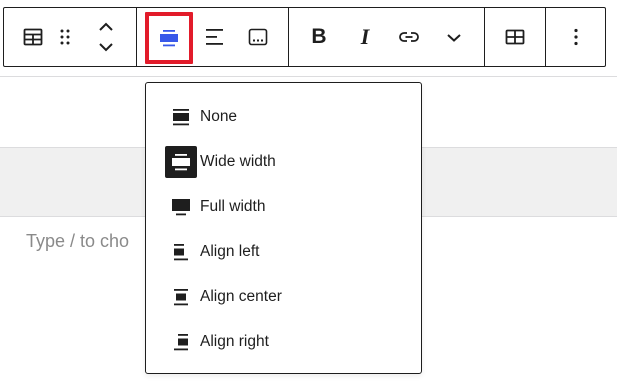 This screenshot has width=617, height=387. I want to click on align-option-none: None, so click(285, 117).